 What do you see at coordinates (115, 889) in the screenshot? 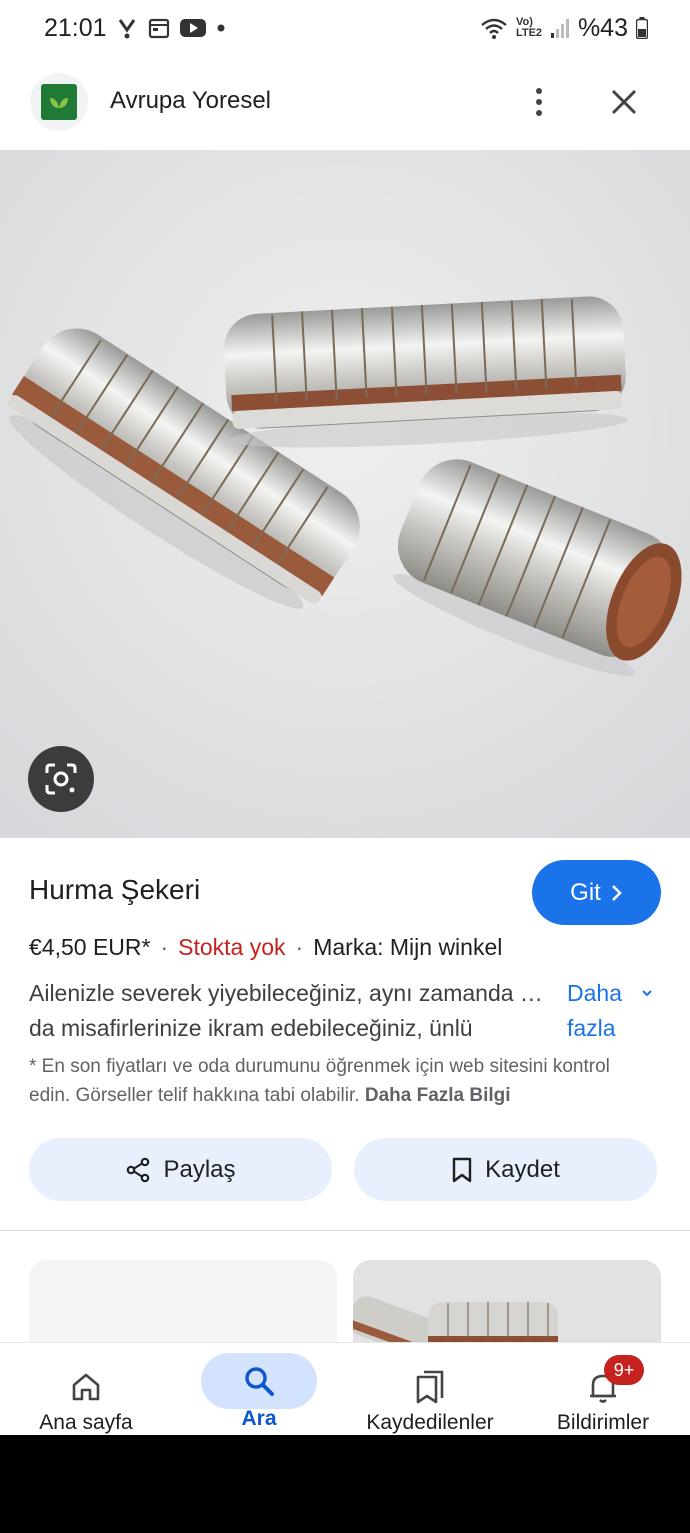
I see `product-title: Hurma Şekeri` at bounding box center [115, 889].